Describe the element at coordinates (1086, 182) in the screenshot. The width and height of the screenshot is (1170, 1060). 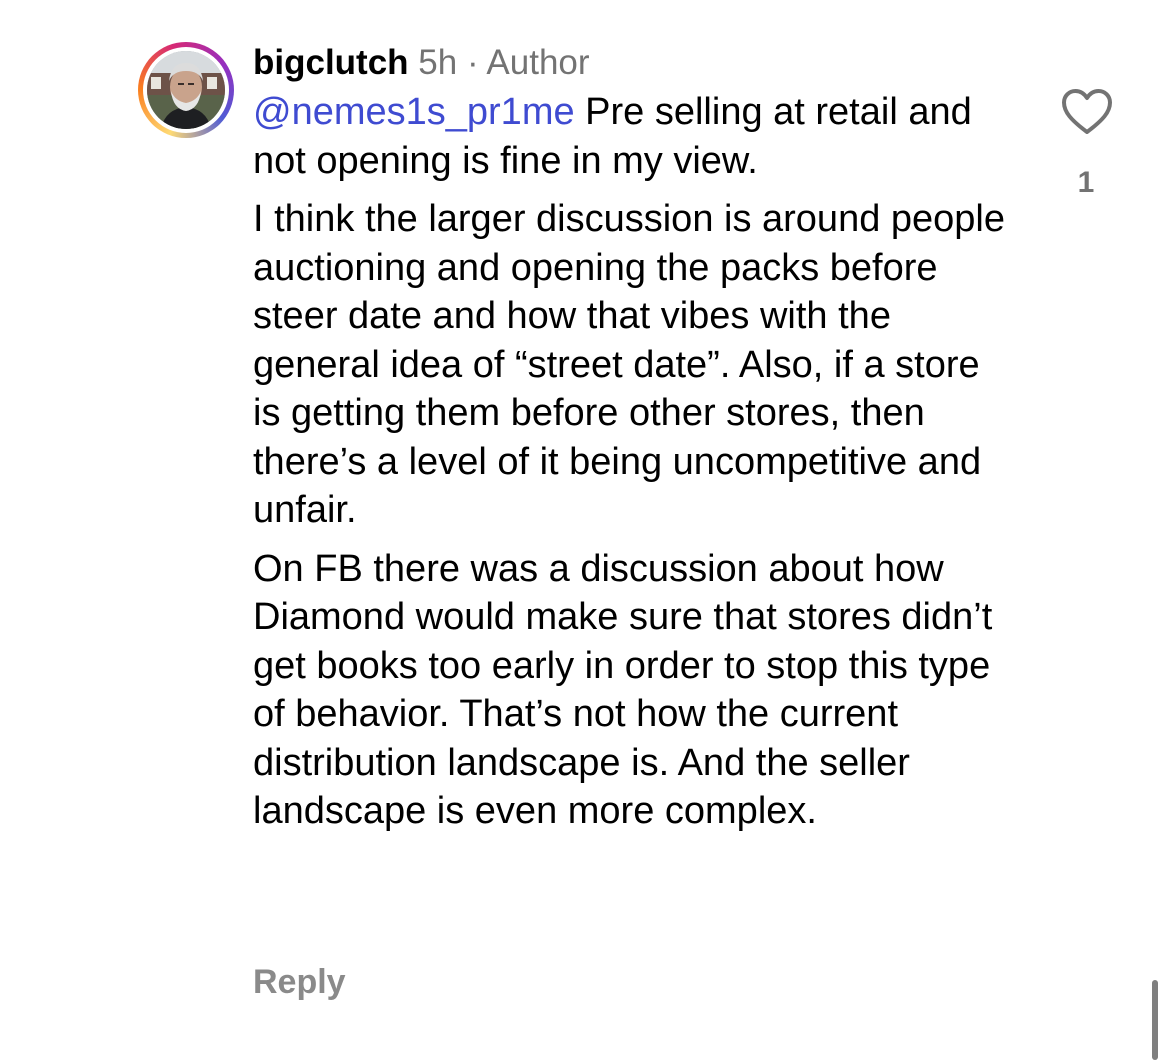
I see `like-count: 1` at that location.